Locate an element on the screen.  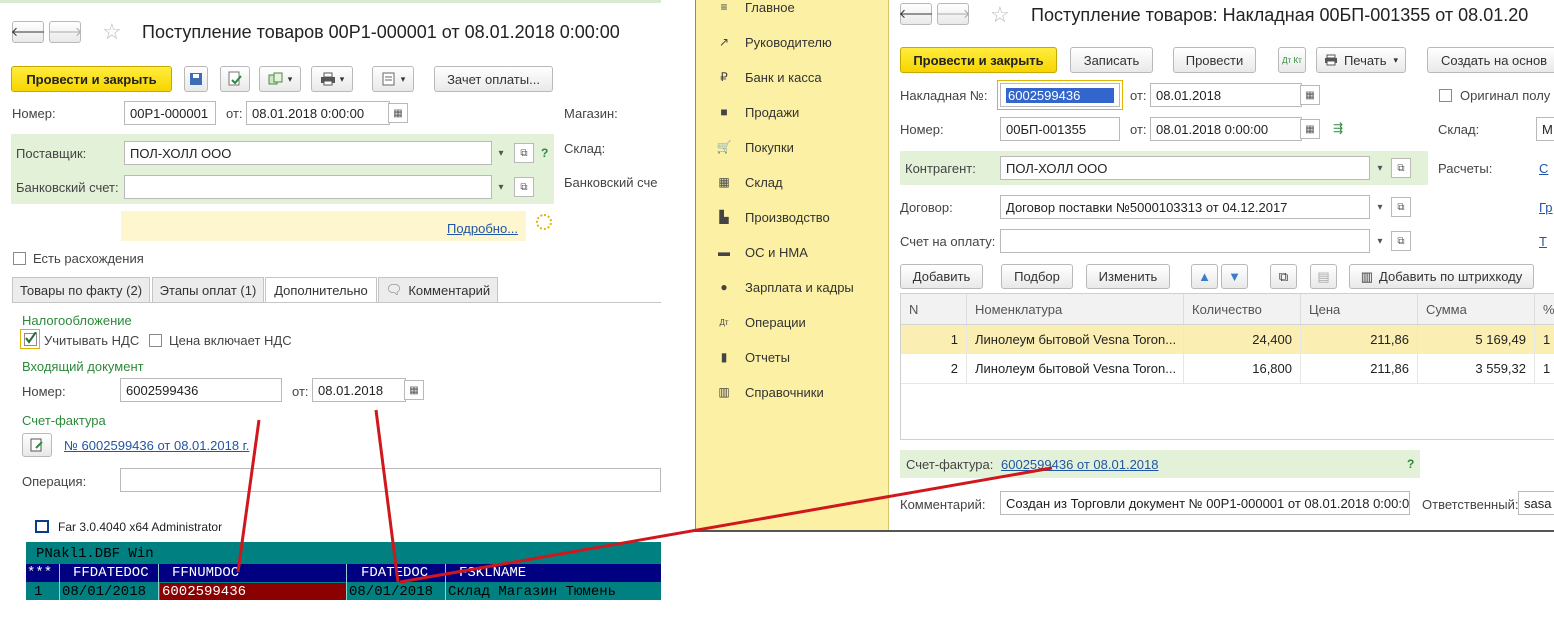
annotation-line-date is located at coordinates (387, 496).